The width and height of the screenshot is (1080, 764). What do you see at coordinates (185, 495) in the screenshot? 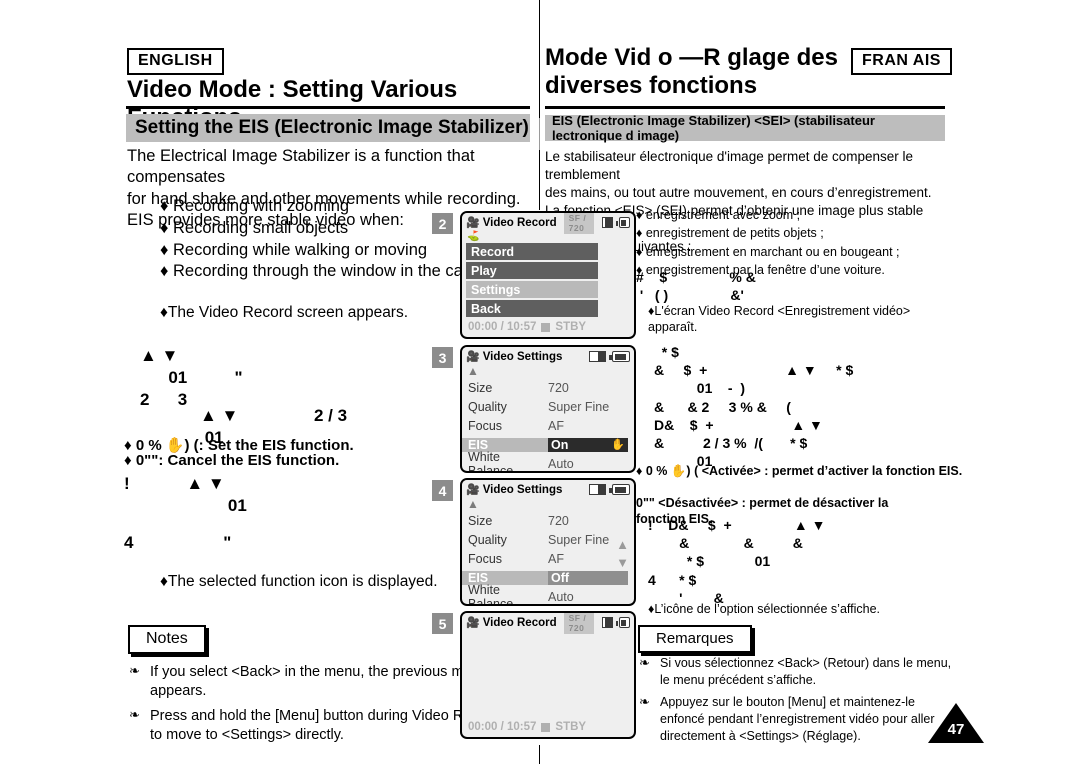
I see `step-instruction-english: ! ▲ ▼ 01` at bounding box center [185, 495].